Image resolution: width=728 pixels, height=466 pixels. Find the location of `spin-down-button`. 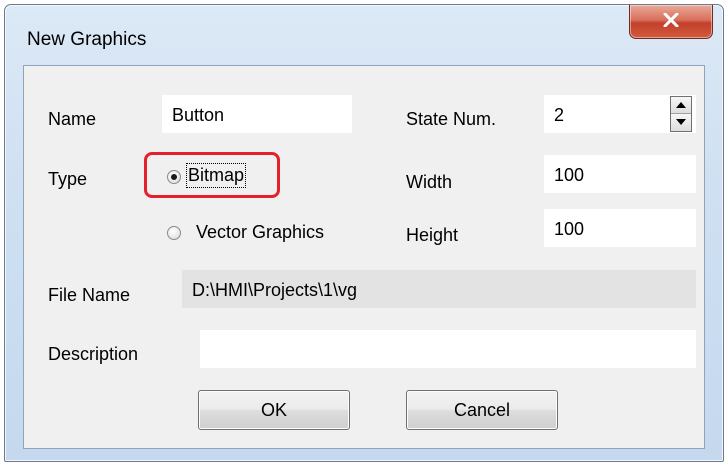

spin-down-button is located at coordinates (681, 122).